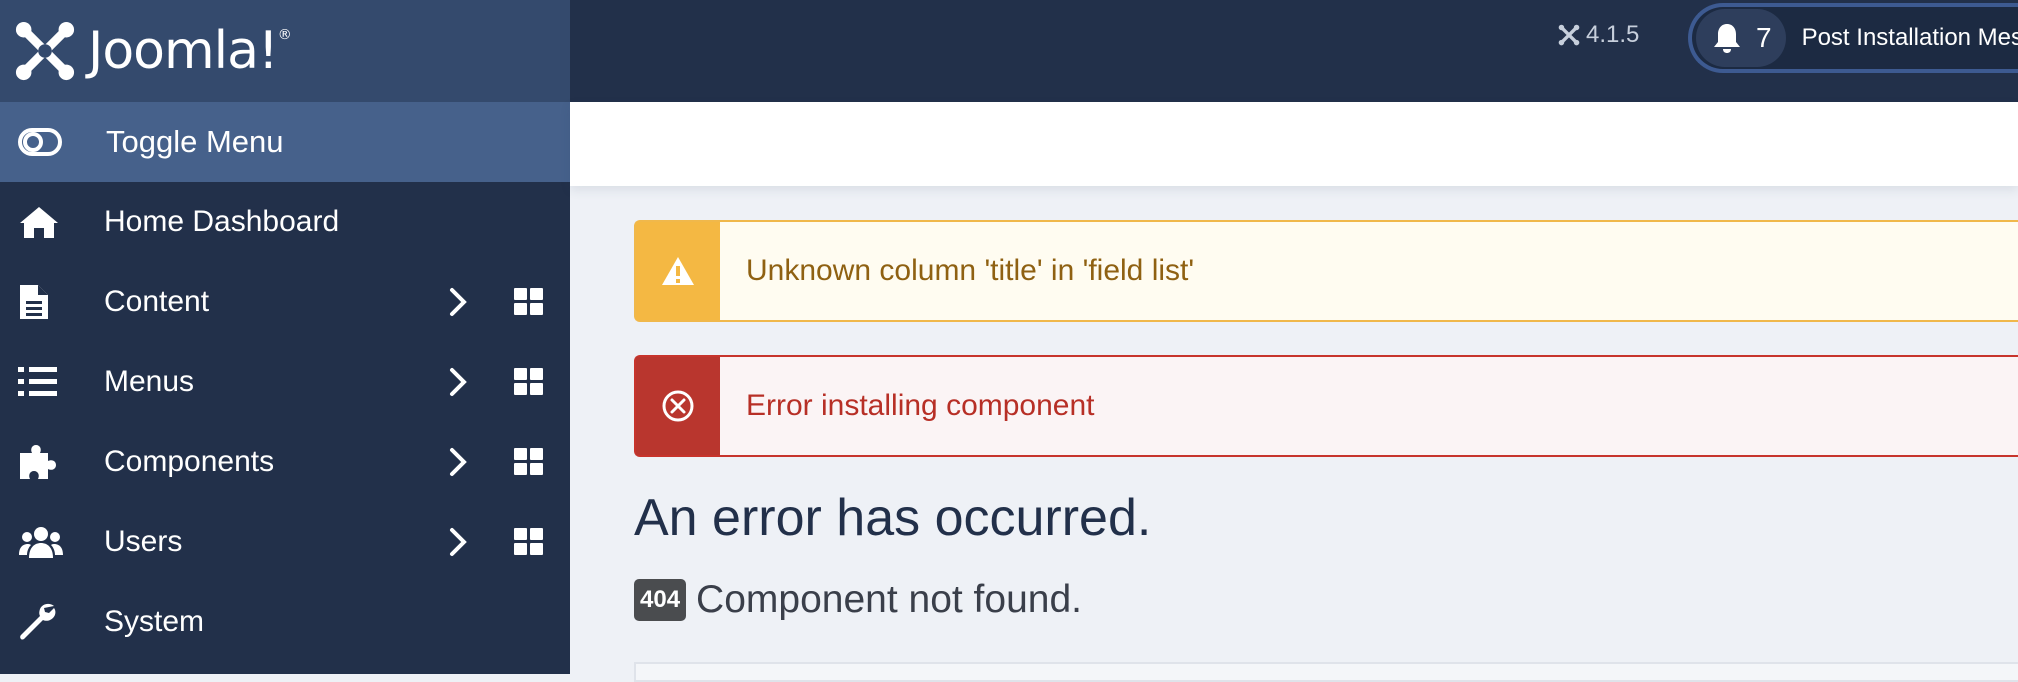  Describe the element at coordinates (1294, 51) in the screenshot. I see `top-header: 4.1.5 7 Post Installation Mes` at that location.